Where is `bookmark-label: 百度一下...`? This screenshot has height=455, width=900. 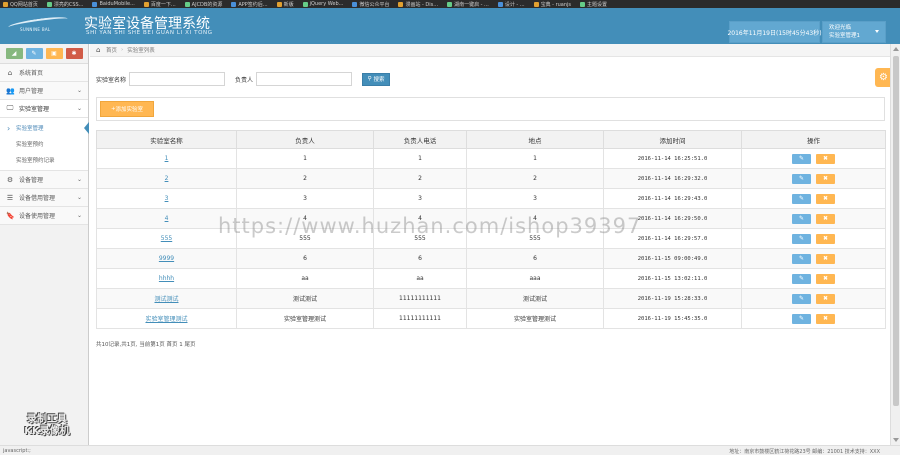 bookmark-label: 百度一下... is located at coordinates (163, 4).